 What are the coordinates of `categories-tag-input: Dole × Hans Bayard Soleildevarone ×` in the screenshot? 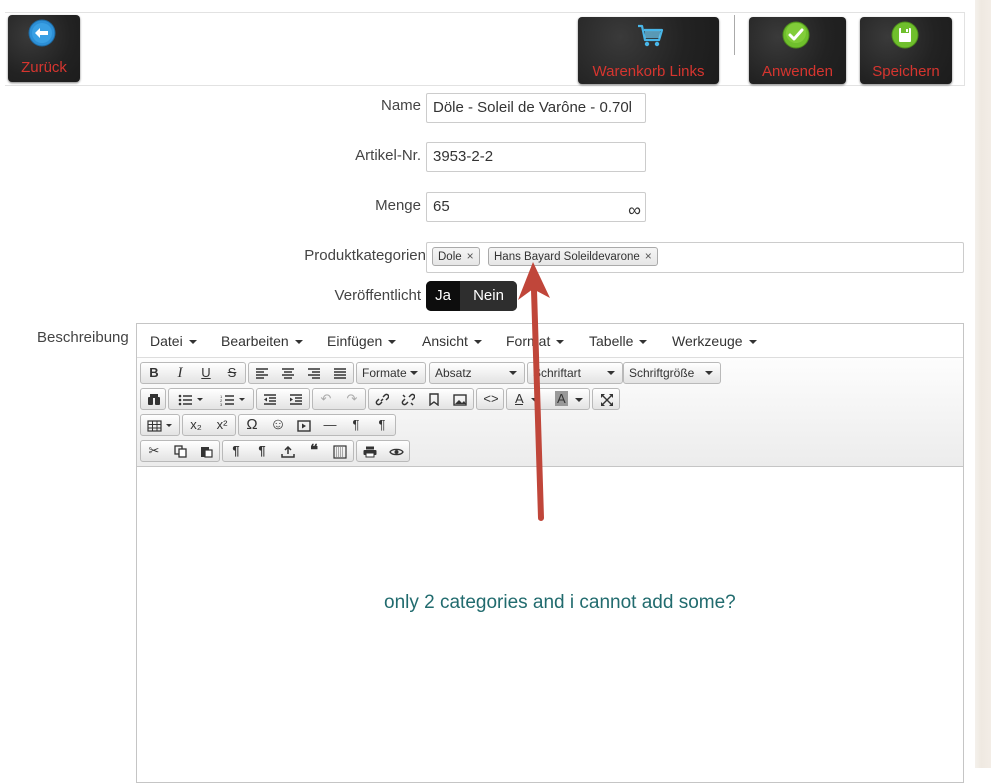 It's located at (695, 257).